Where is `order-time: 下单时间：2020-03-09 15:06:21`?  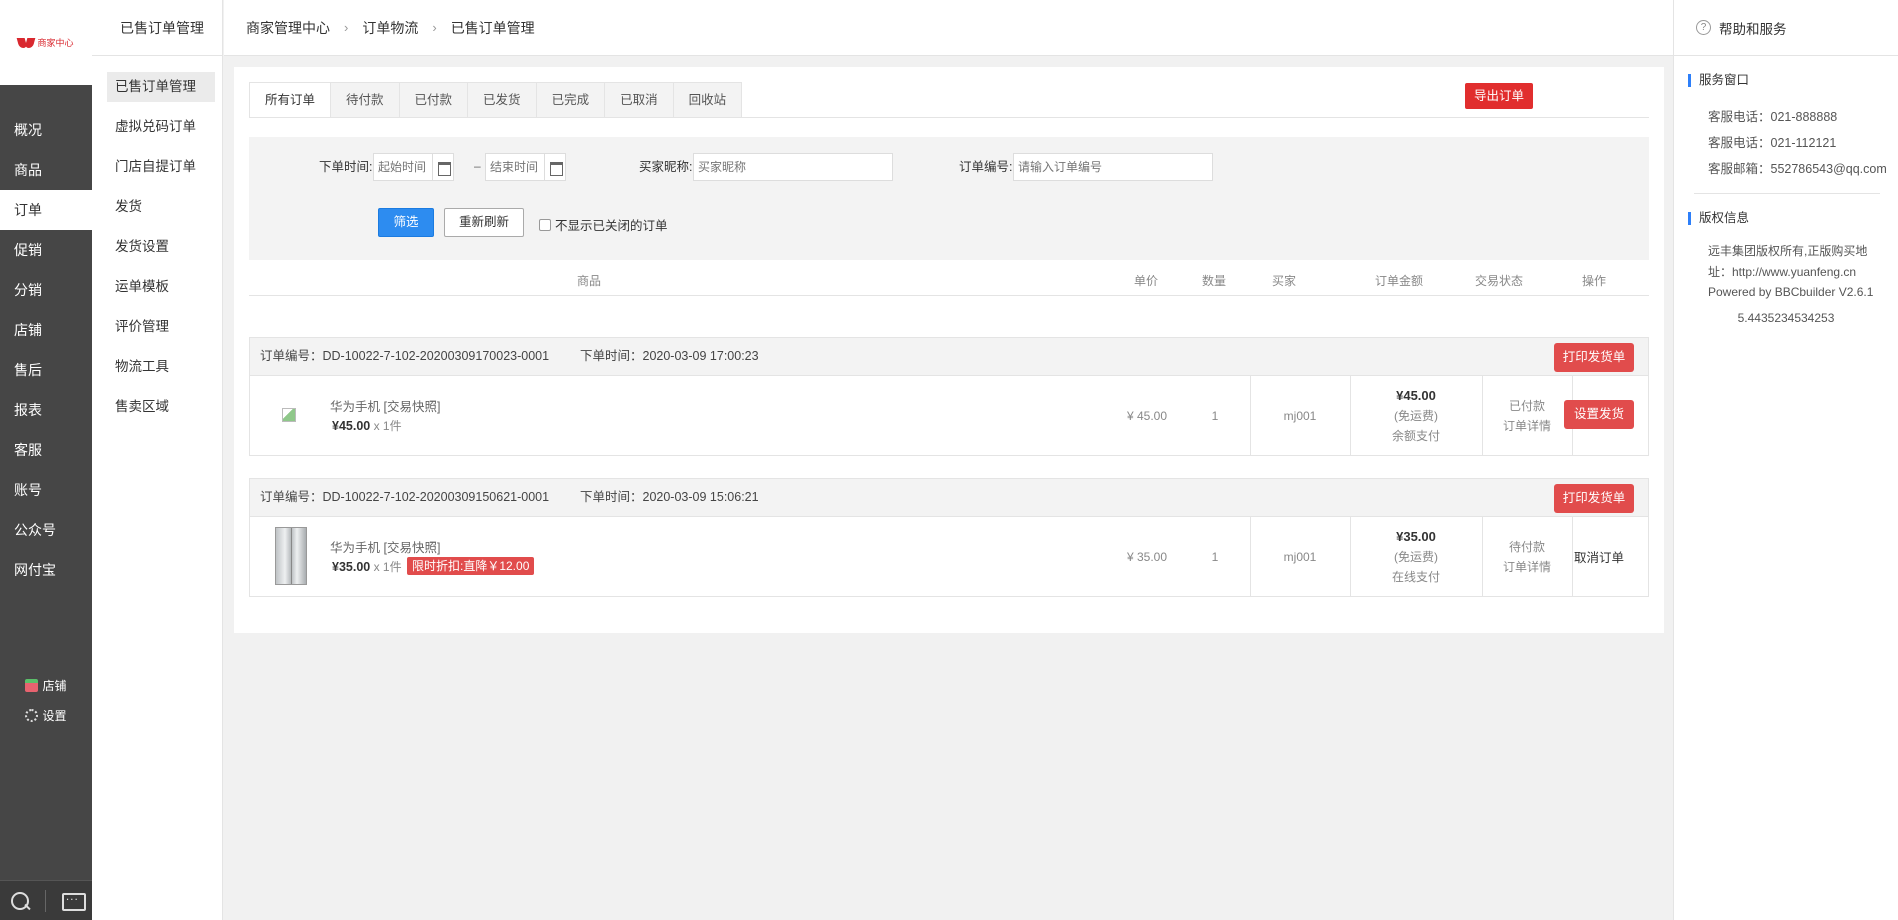
order-time: 下单时间：2020-03-09 15:06:21 is located at coordinates (669, 497).